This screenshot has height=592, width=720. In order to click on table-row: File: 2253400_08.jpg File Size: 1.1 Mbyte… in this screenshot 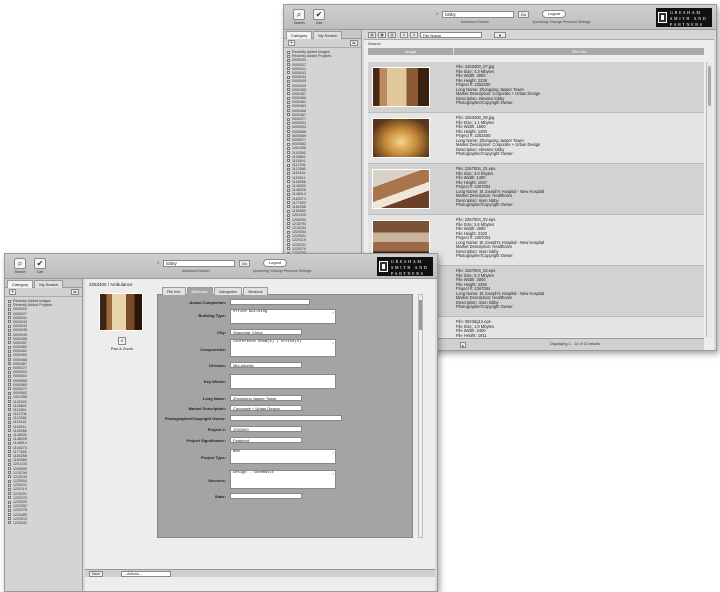, I will do `click(536, 138)`.